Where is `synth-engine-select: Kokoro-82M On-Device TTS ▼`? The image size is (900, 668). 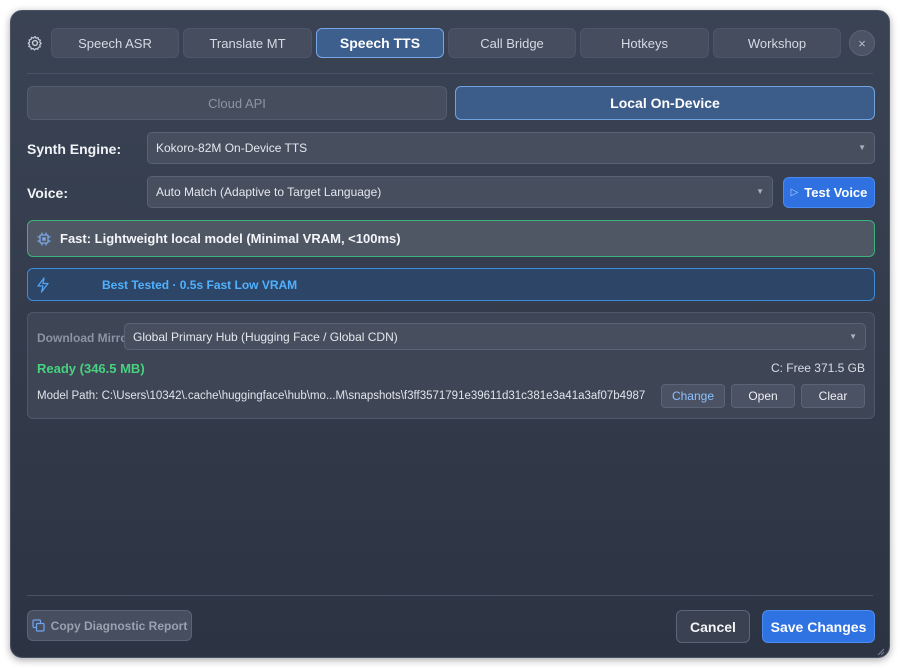
synth-engine-select: Kokoro-82M On-Device TTS ▼ is located at coordinates (511, 148).